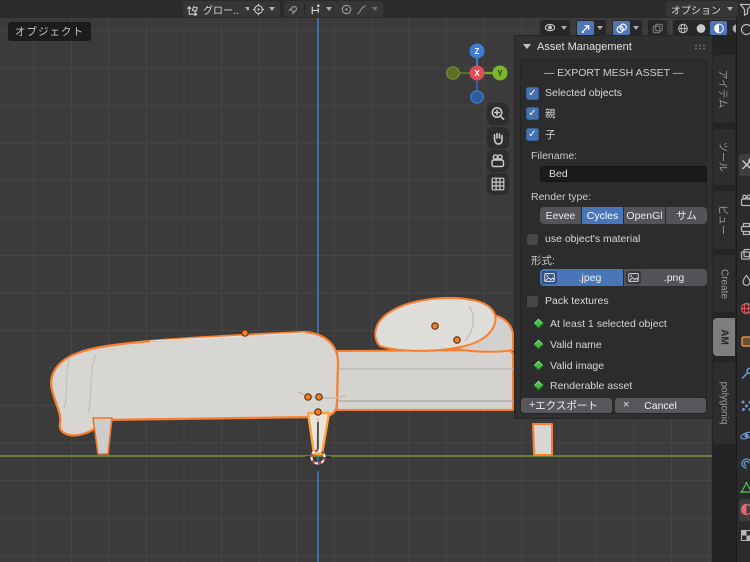 Image resolution: width=750 pixels, height=562 pixels. What do you see at coordinates (192, 10) in the screenshot?
I see `orientation-icon` at bounding box center [192, 10].